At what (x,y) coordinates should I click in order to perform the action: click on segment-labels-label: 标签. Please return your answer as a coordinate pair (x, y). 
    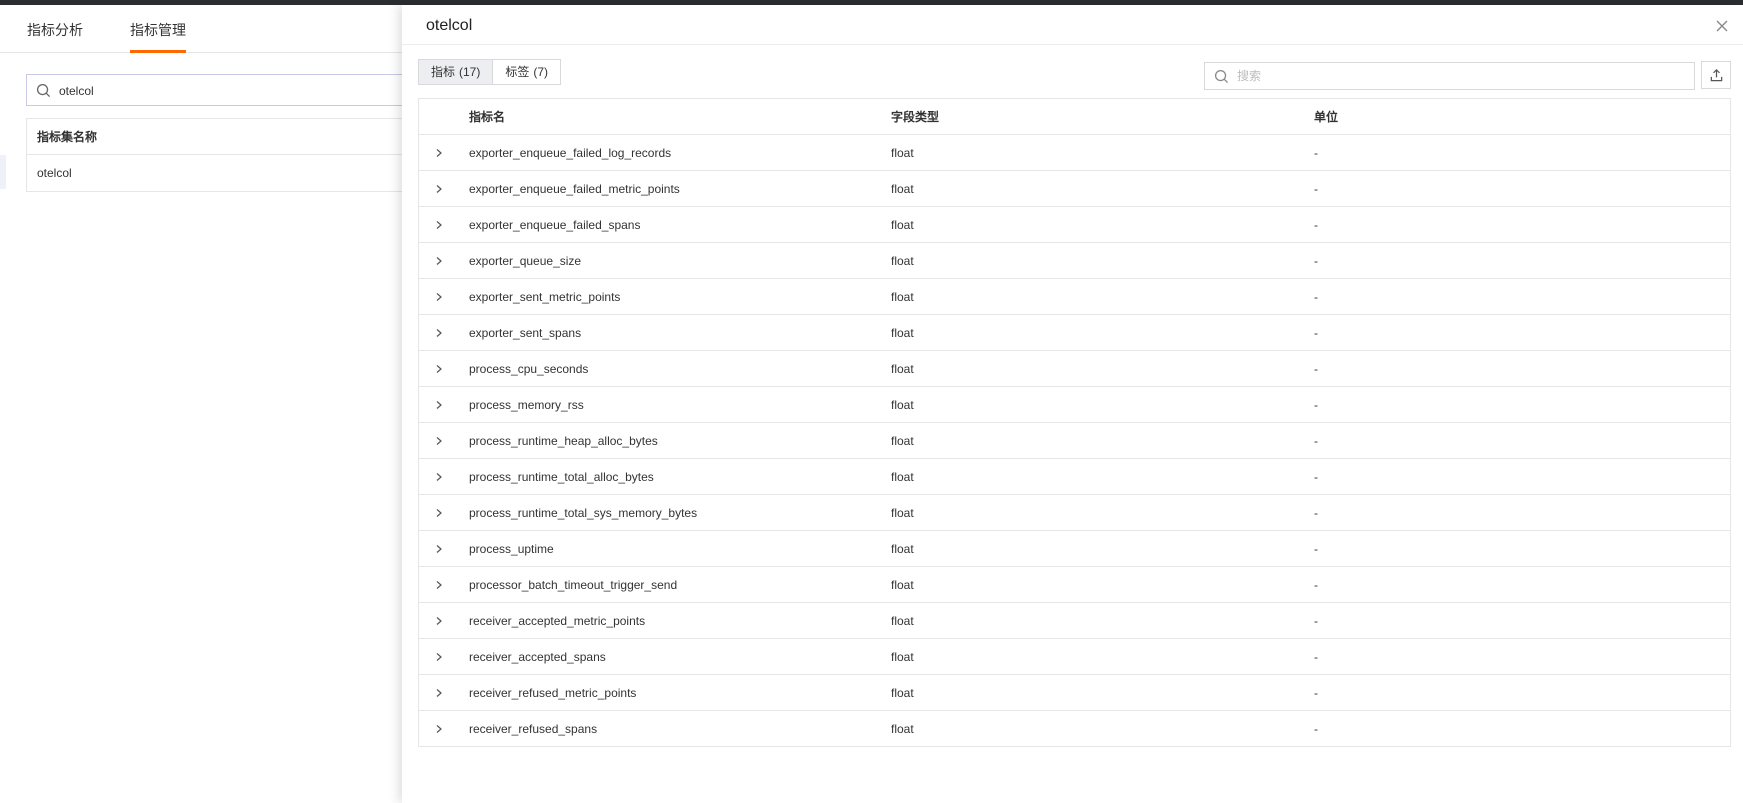
    Looking at the image, I should click on (517, 72).